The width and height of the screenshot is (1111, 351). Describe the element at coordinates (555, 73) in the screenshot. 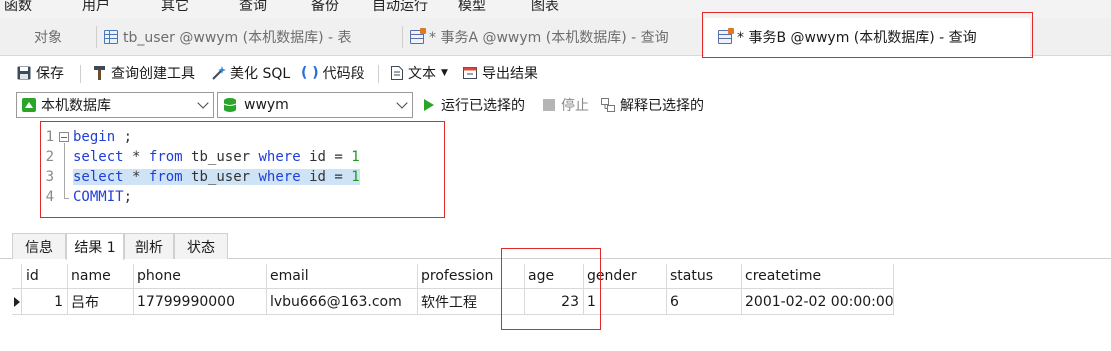

I see `toolbar: 保存 查询创建工具 美化 SQL ( ) 代码段 文本 ▼ 导出结果` at that location.